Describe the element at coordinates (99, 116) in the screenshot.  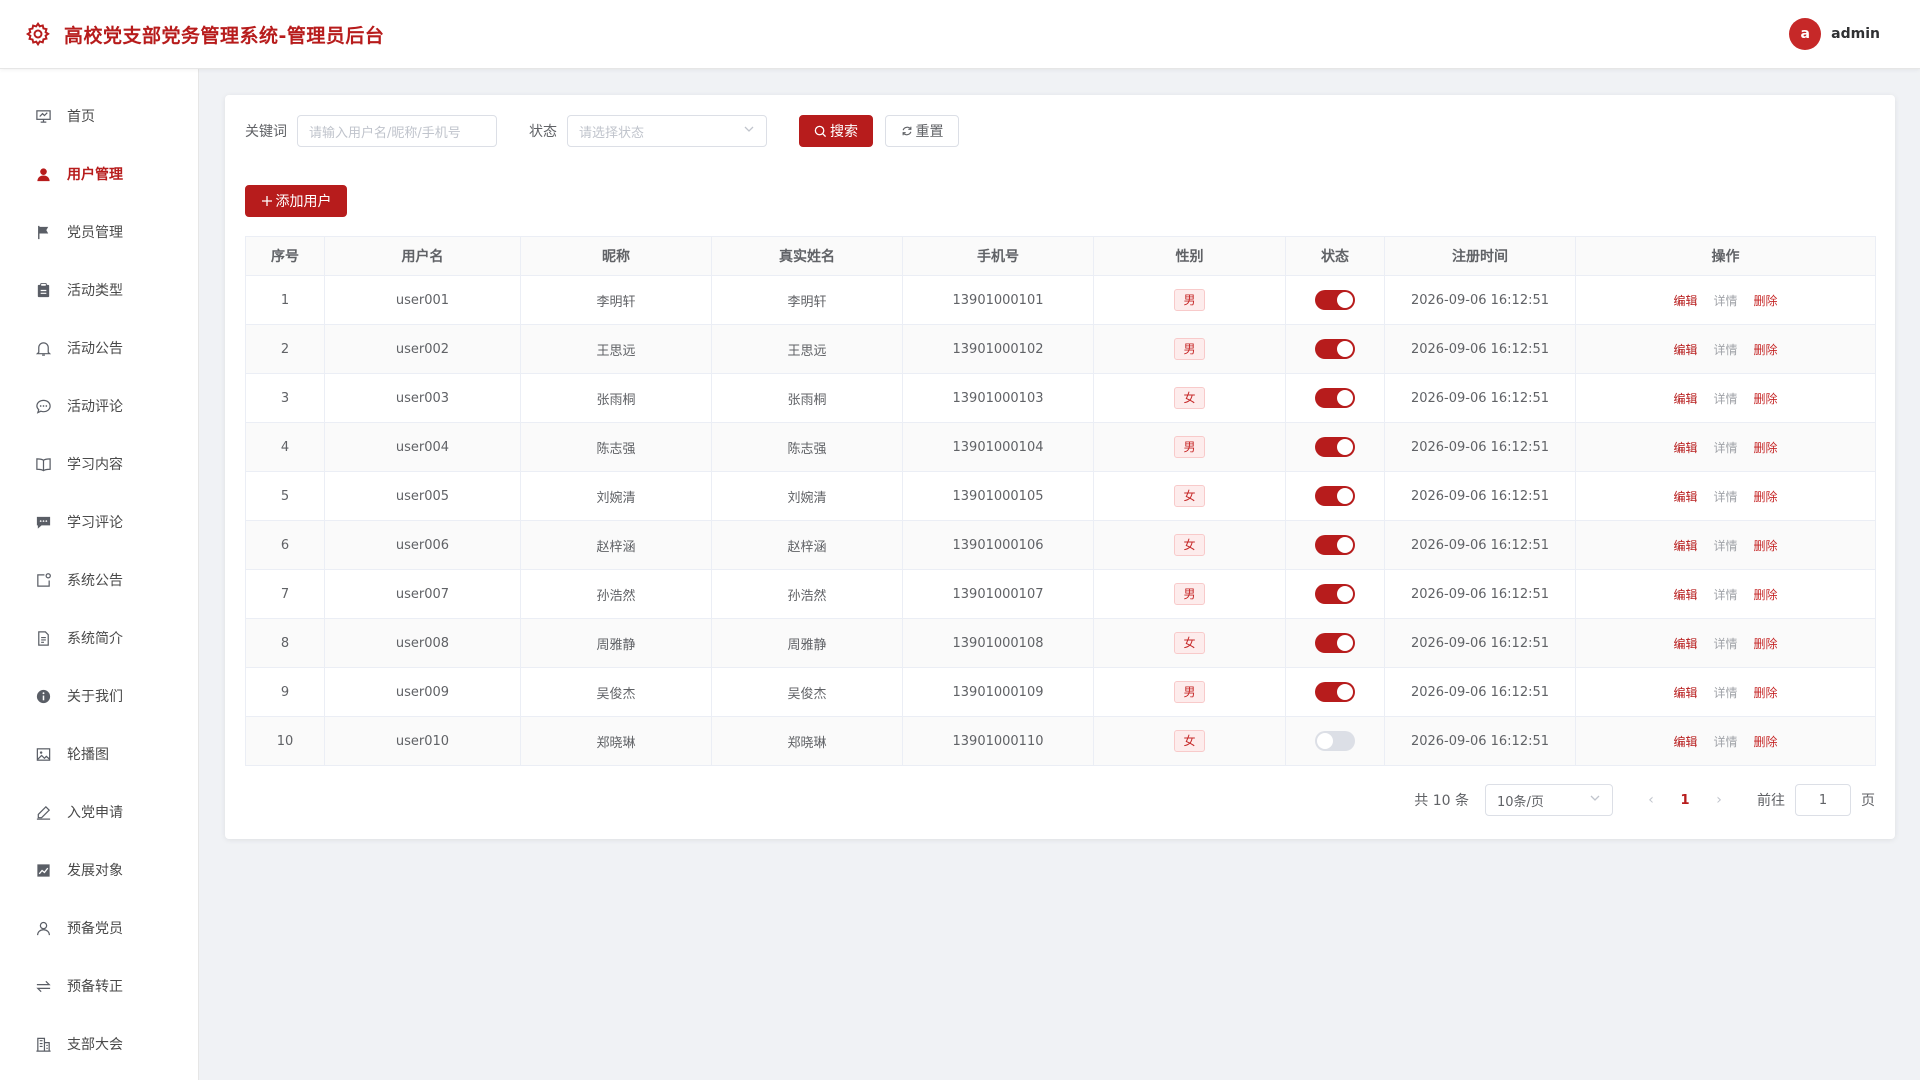
I see `sidebar-item: 首页` at that location.